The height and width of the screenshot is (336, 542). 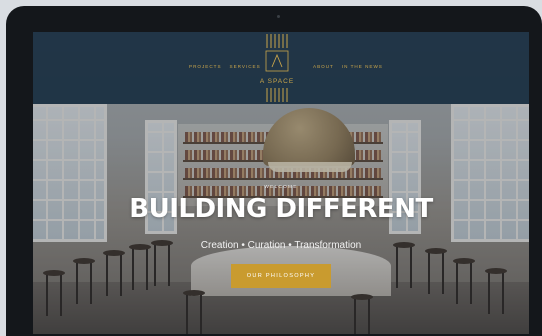 I want to click on logo-mark-icon, so click(x=277, y=68).